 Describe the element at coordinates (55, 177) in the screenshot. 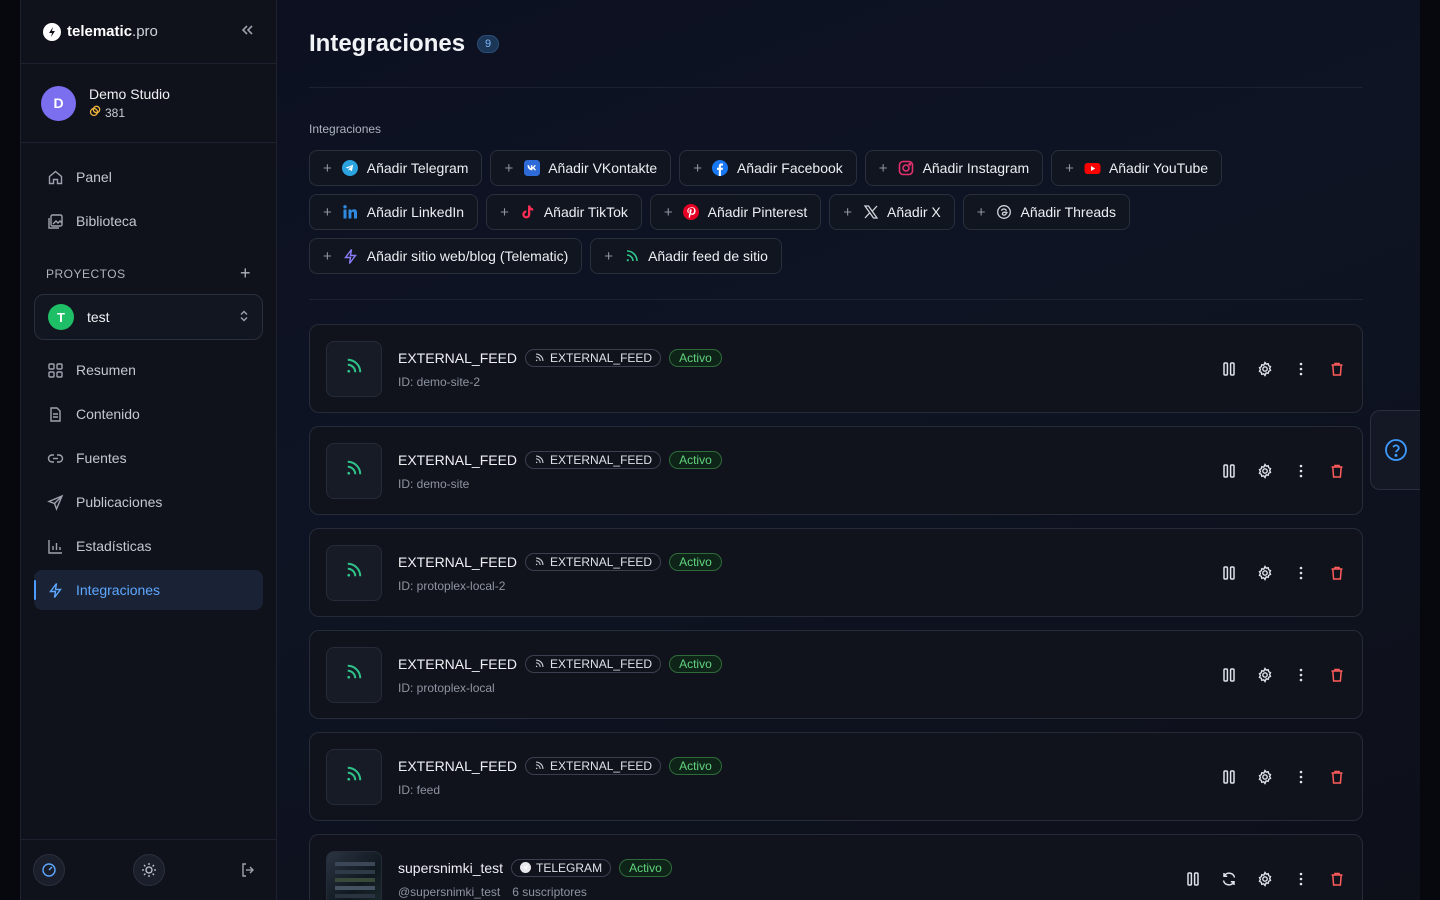

I see `home-icon` at that location.